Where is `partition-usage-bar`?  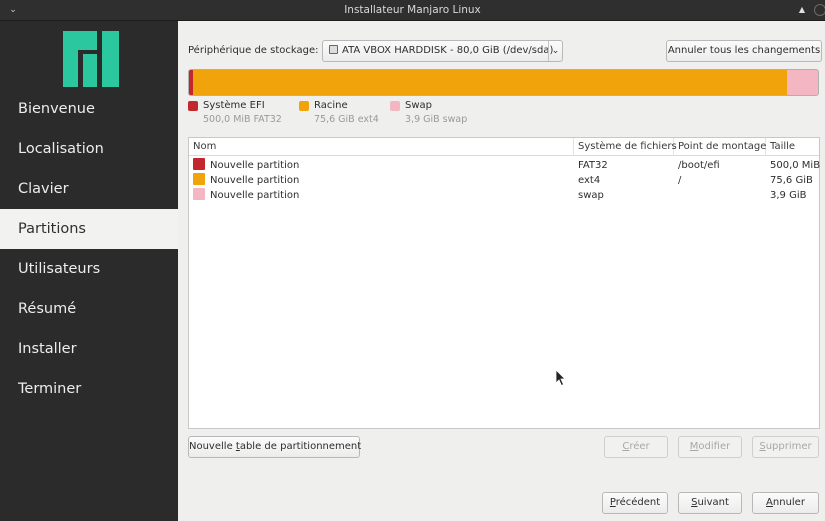
partition-usage-bar is located at coordinates (503, 82).